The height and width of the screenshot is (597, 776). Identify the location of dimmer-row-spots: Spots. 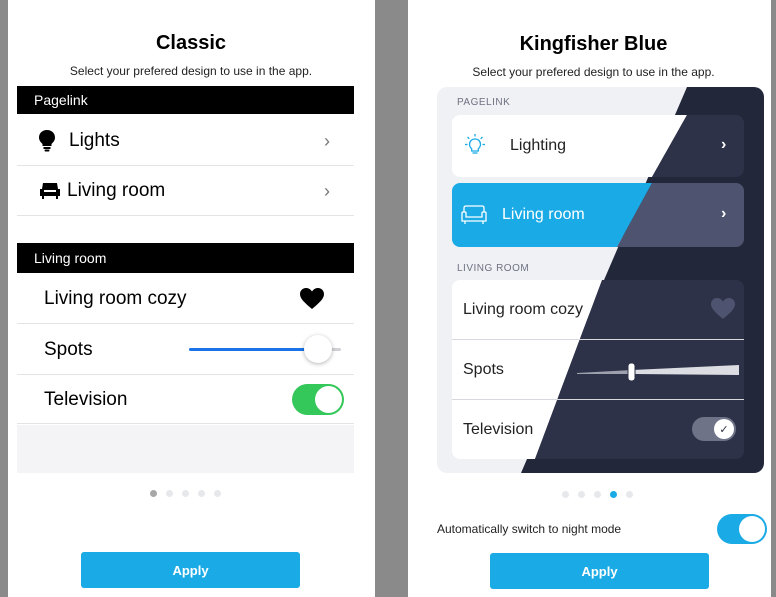
(185, 350).